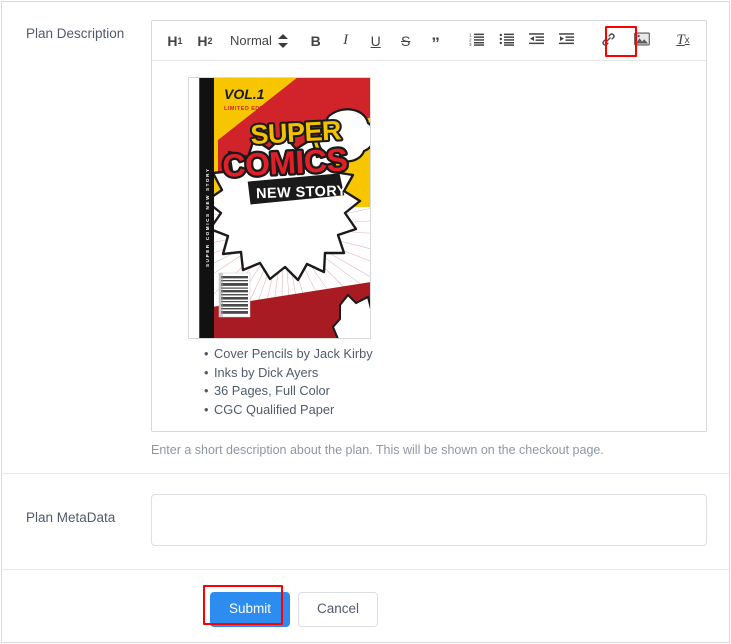  I want to click on svg-text: 3, so click(470, 44).